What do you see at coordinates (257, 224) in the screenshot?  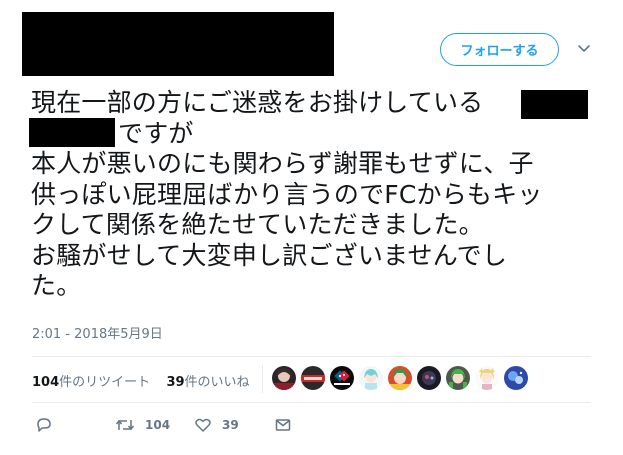 I see `tweet-line: クして関係を絶たせていただきました。` at bounding box center [257, 224].